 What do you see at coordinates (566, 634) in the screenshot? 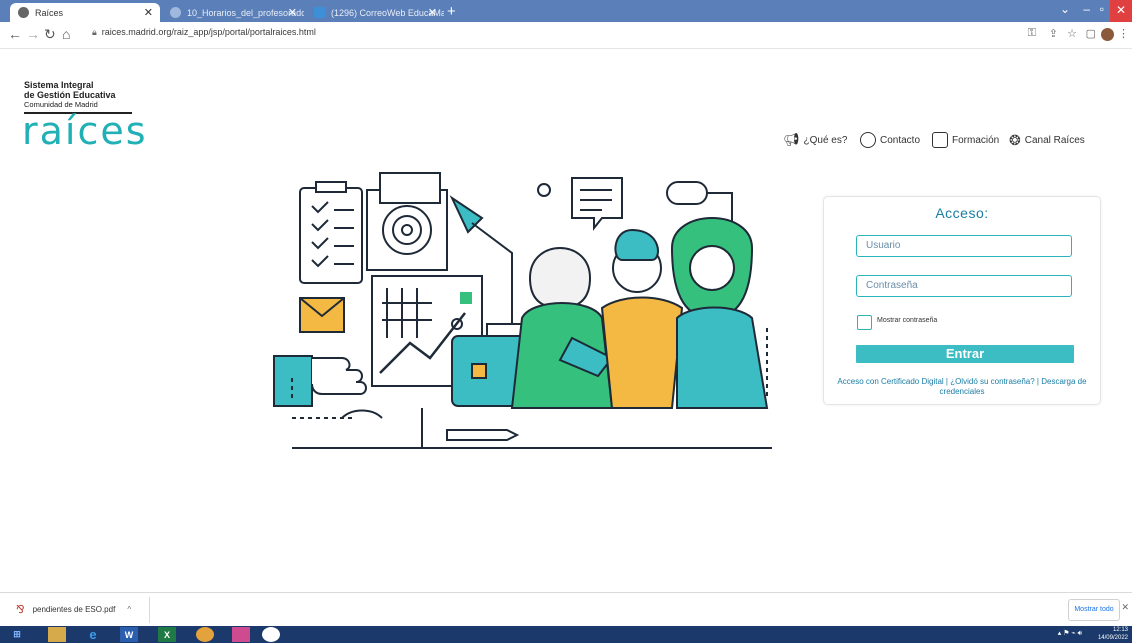
I see `windows-taskbar: ⊞ e W X ▴ ⚑ ⌁ 🔊︎ 12:13 14/09/2022` at bounding box center [566, 634].